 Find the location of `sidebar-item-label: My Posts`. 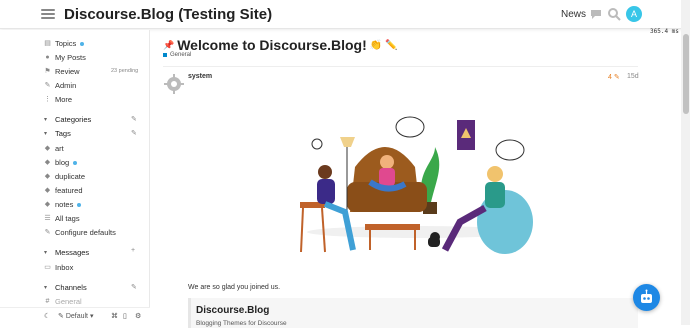

sidebar-item-label: My Posts is located at coordinates (70, 57).